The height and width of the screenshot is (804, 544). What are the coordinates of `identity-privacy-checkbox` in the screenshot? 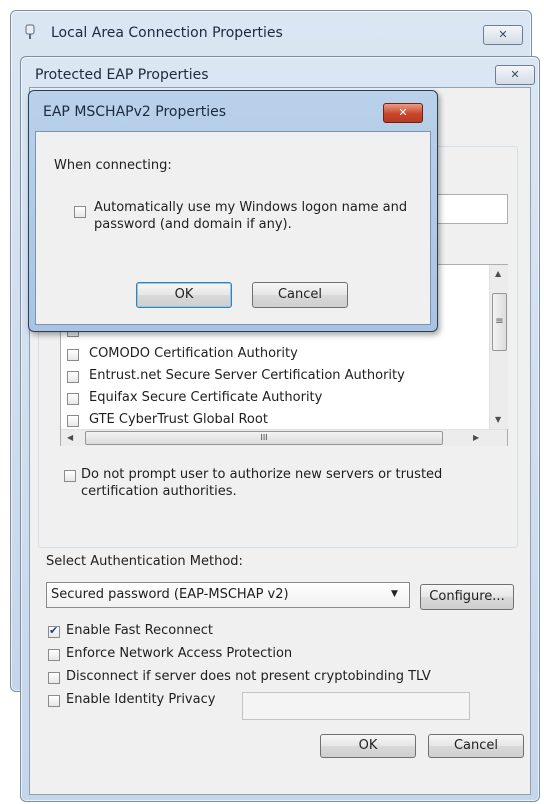 It's located at (54, 701).